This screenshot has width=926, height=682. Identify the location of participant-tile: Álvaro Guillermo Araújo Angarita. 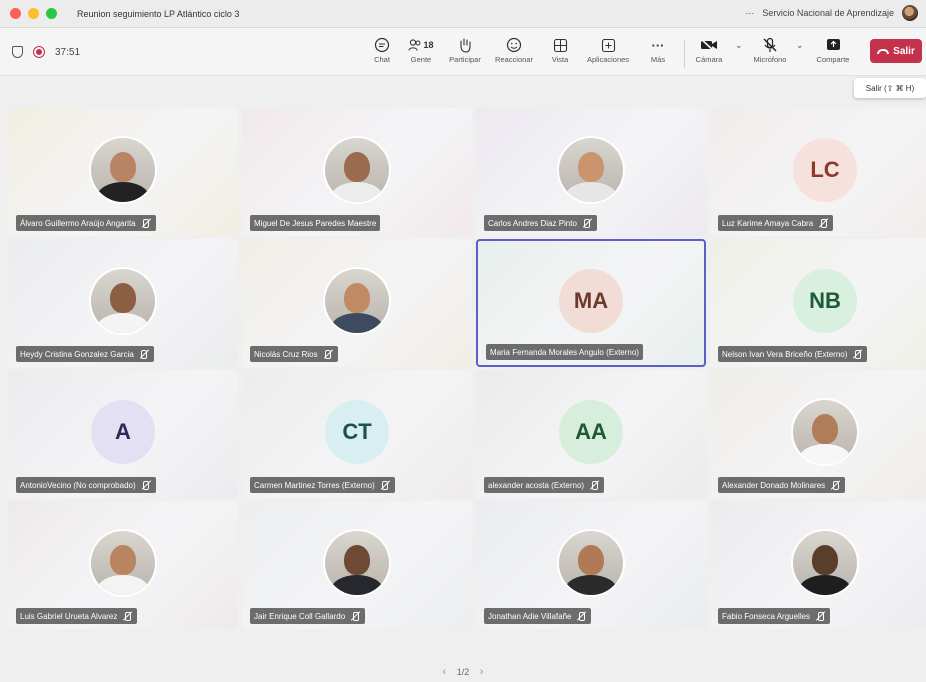
(123, 172).